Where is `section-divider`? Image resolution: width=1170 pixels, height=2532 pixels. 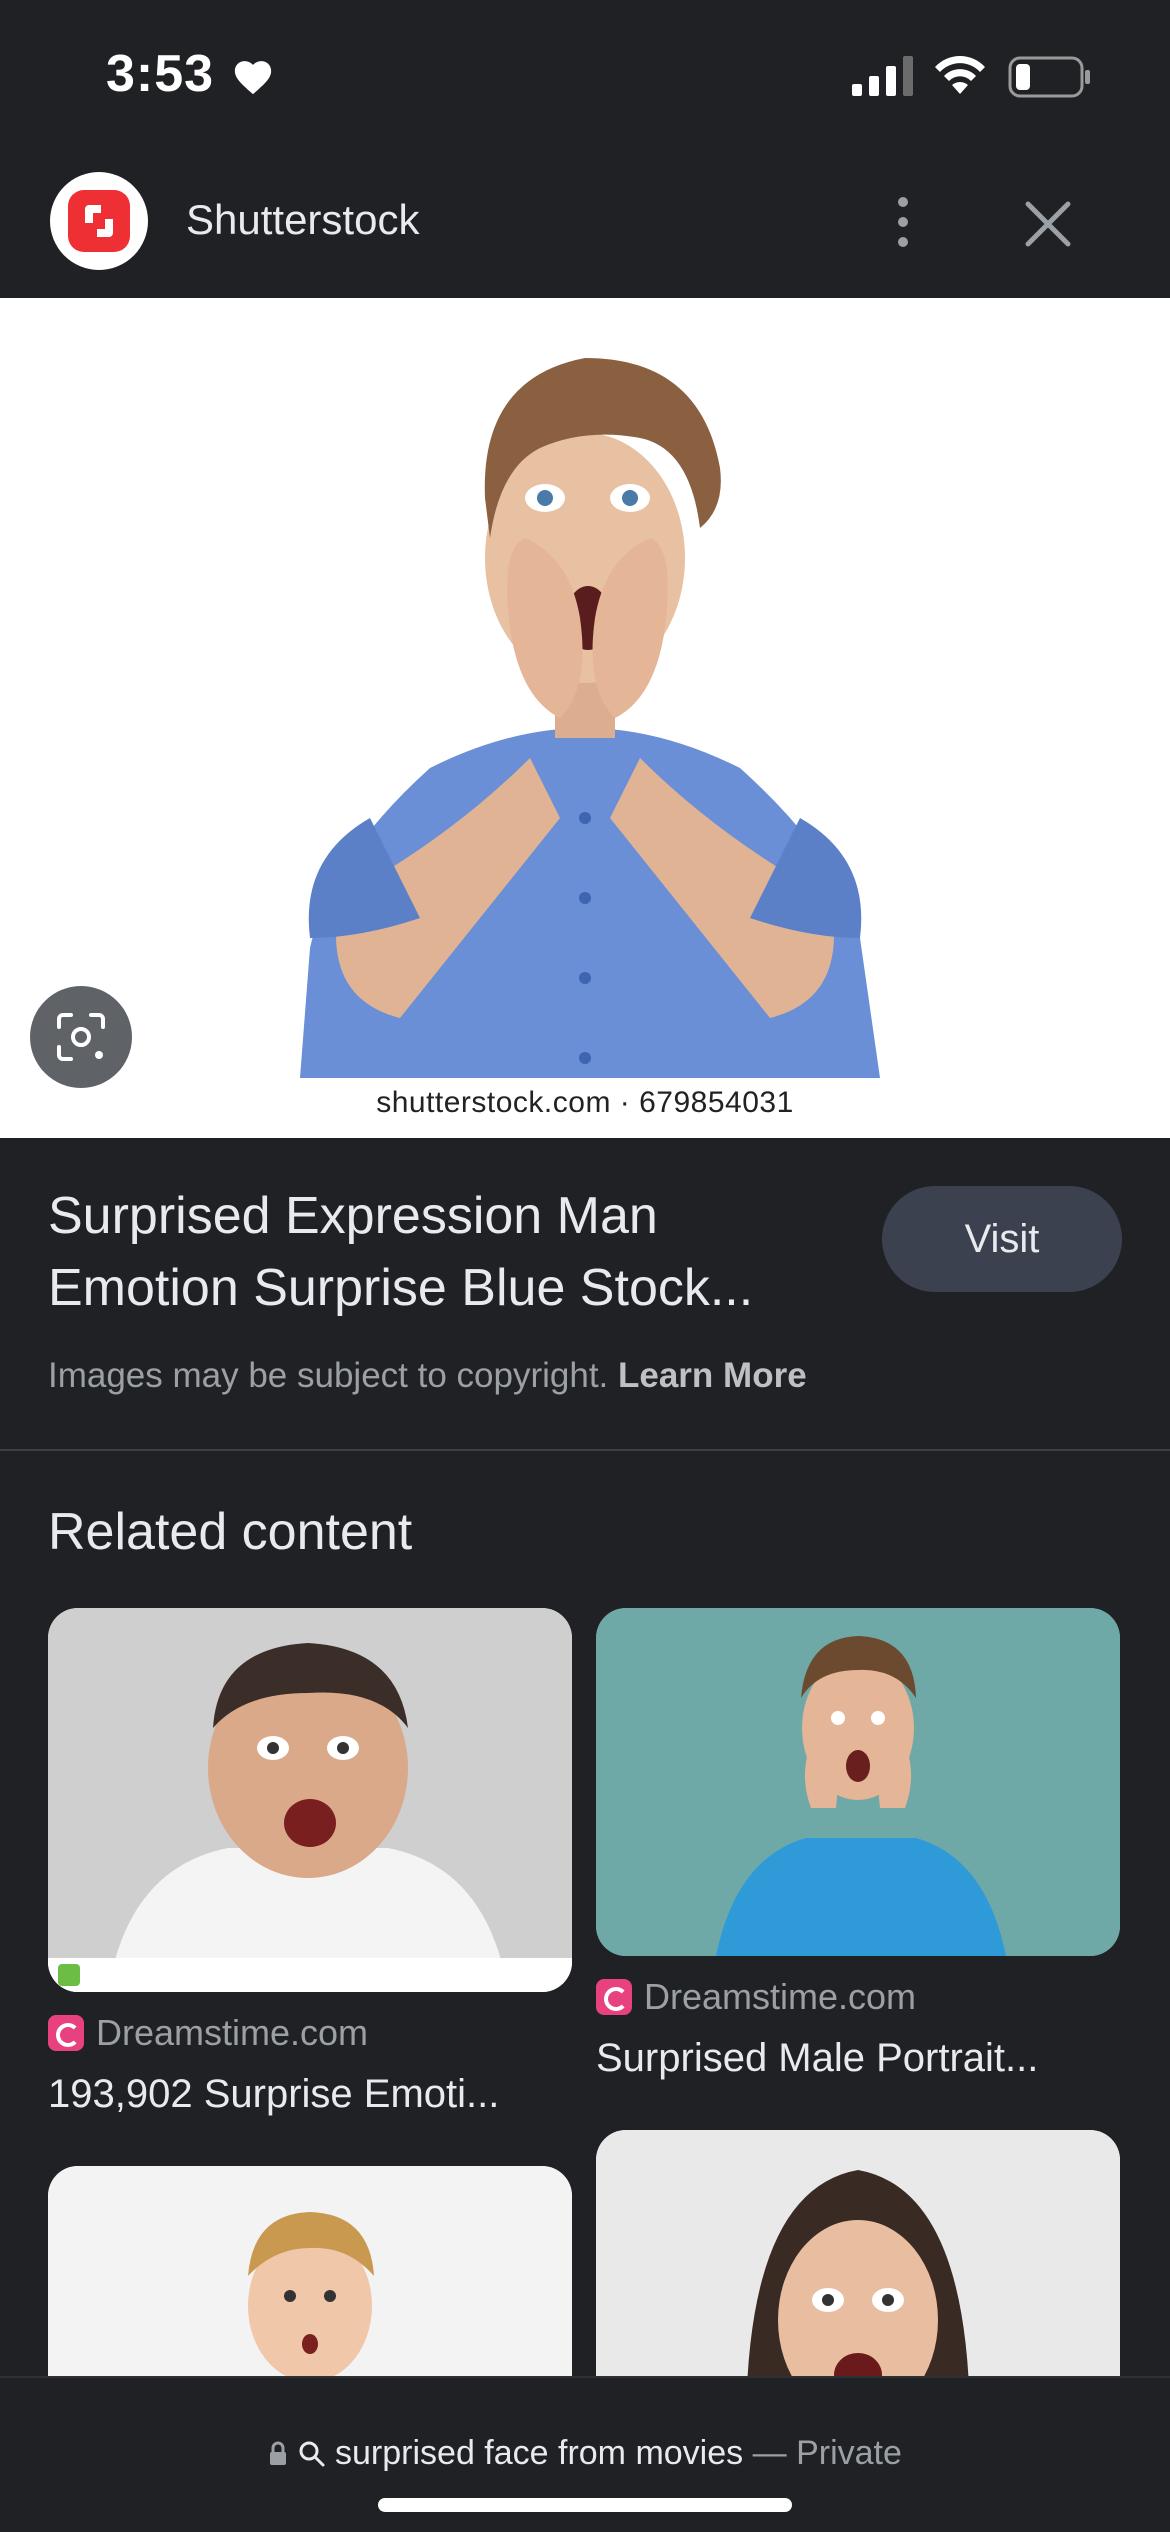 section-divider is located at coordinates (585, 1450).